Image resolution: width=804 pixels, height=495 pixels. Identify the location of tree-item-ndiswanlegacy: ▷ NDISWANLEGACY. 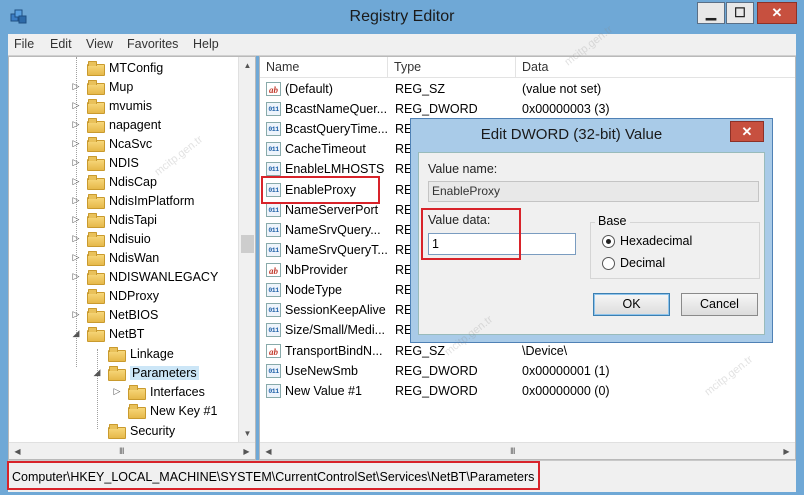
(144, 276).